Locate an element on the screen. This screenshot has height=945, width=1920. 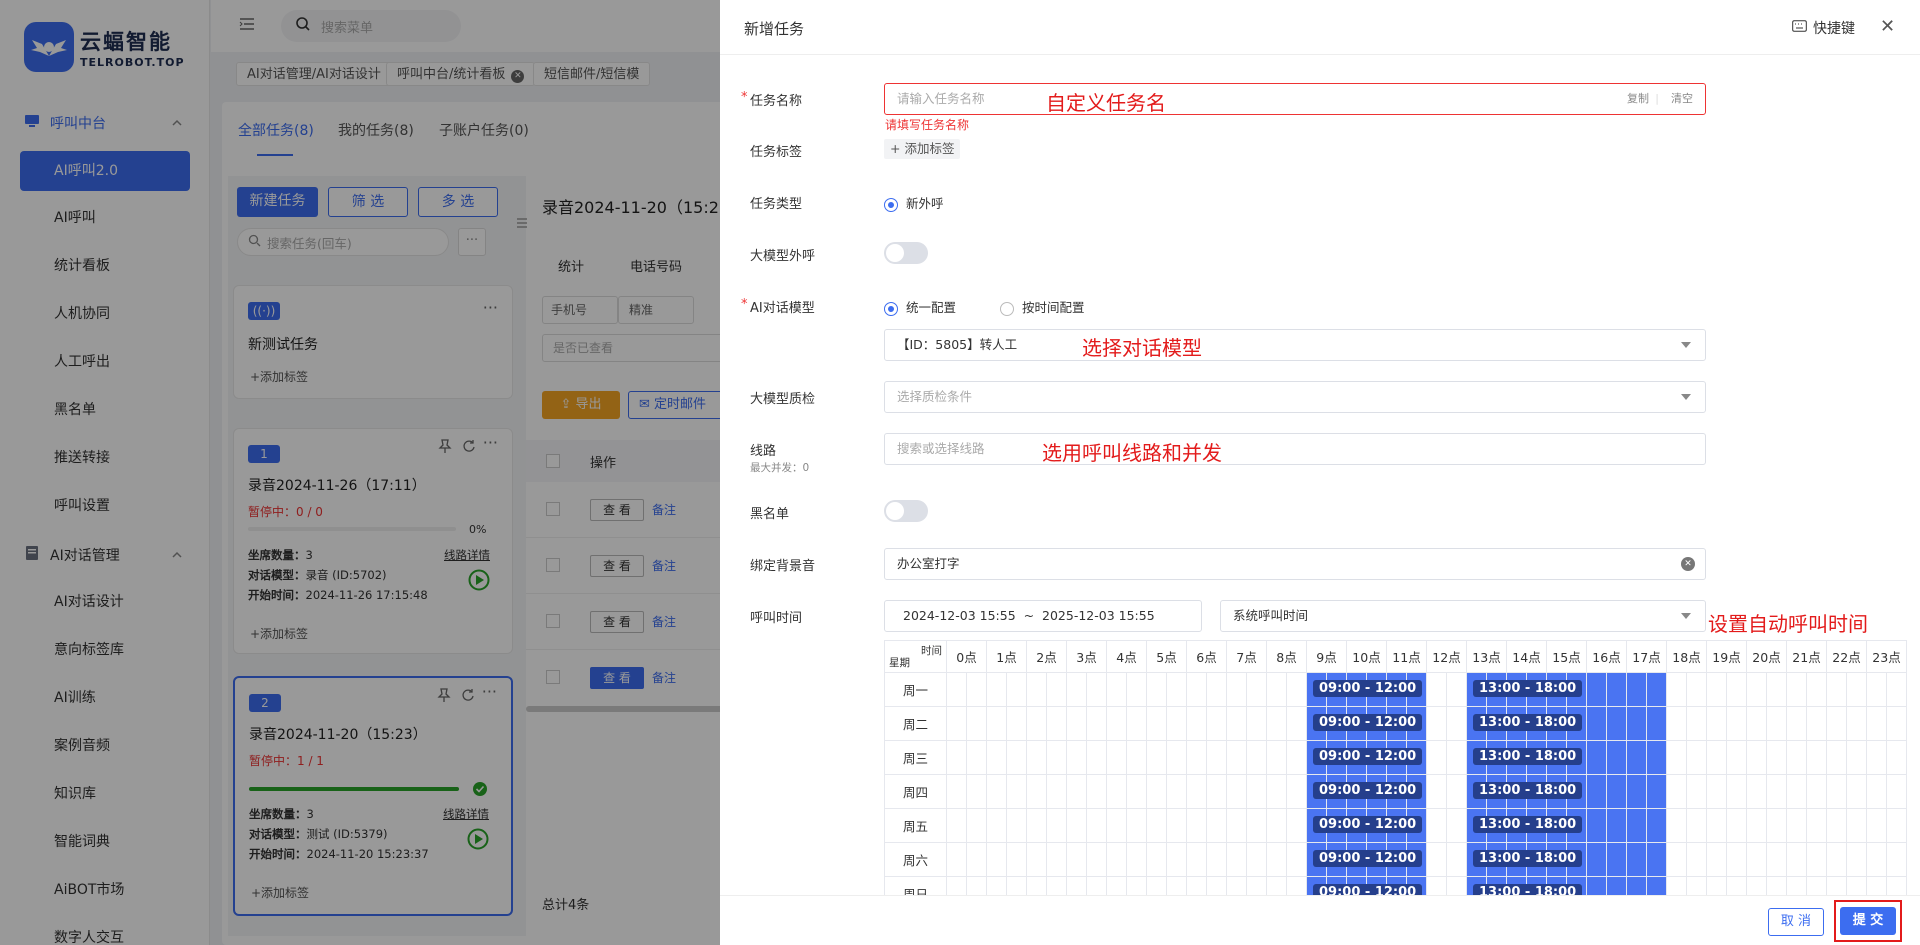
submit-button: 提 交 is located at coordinates (1868, 921).